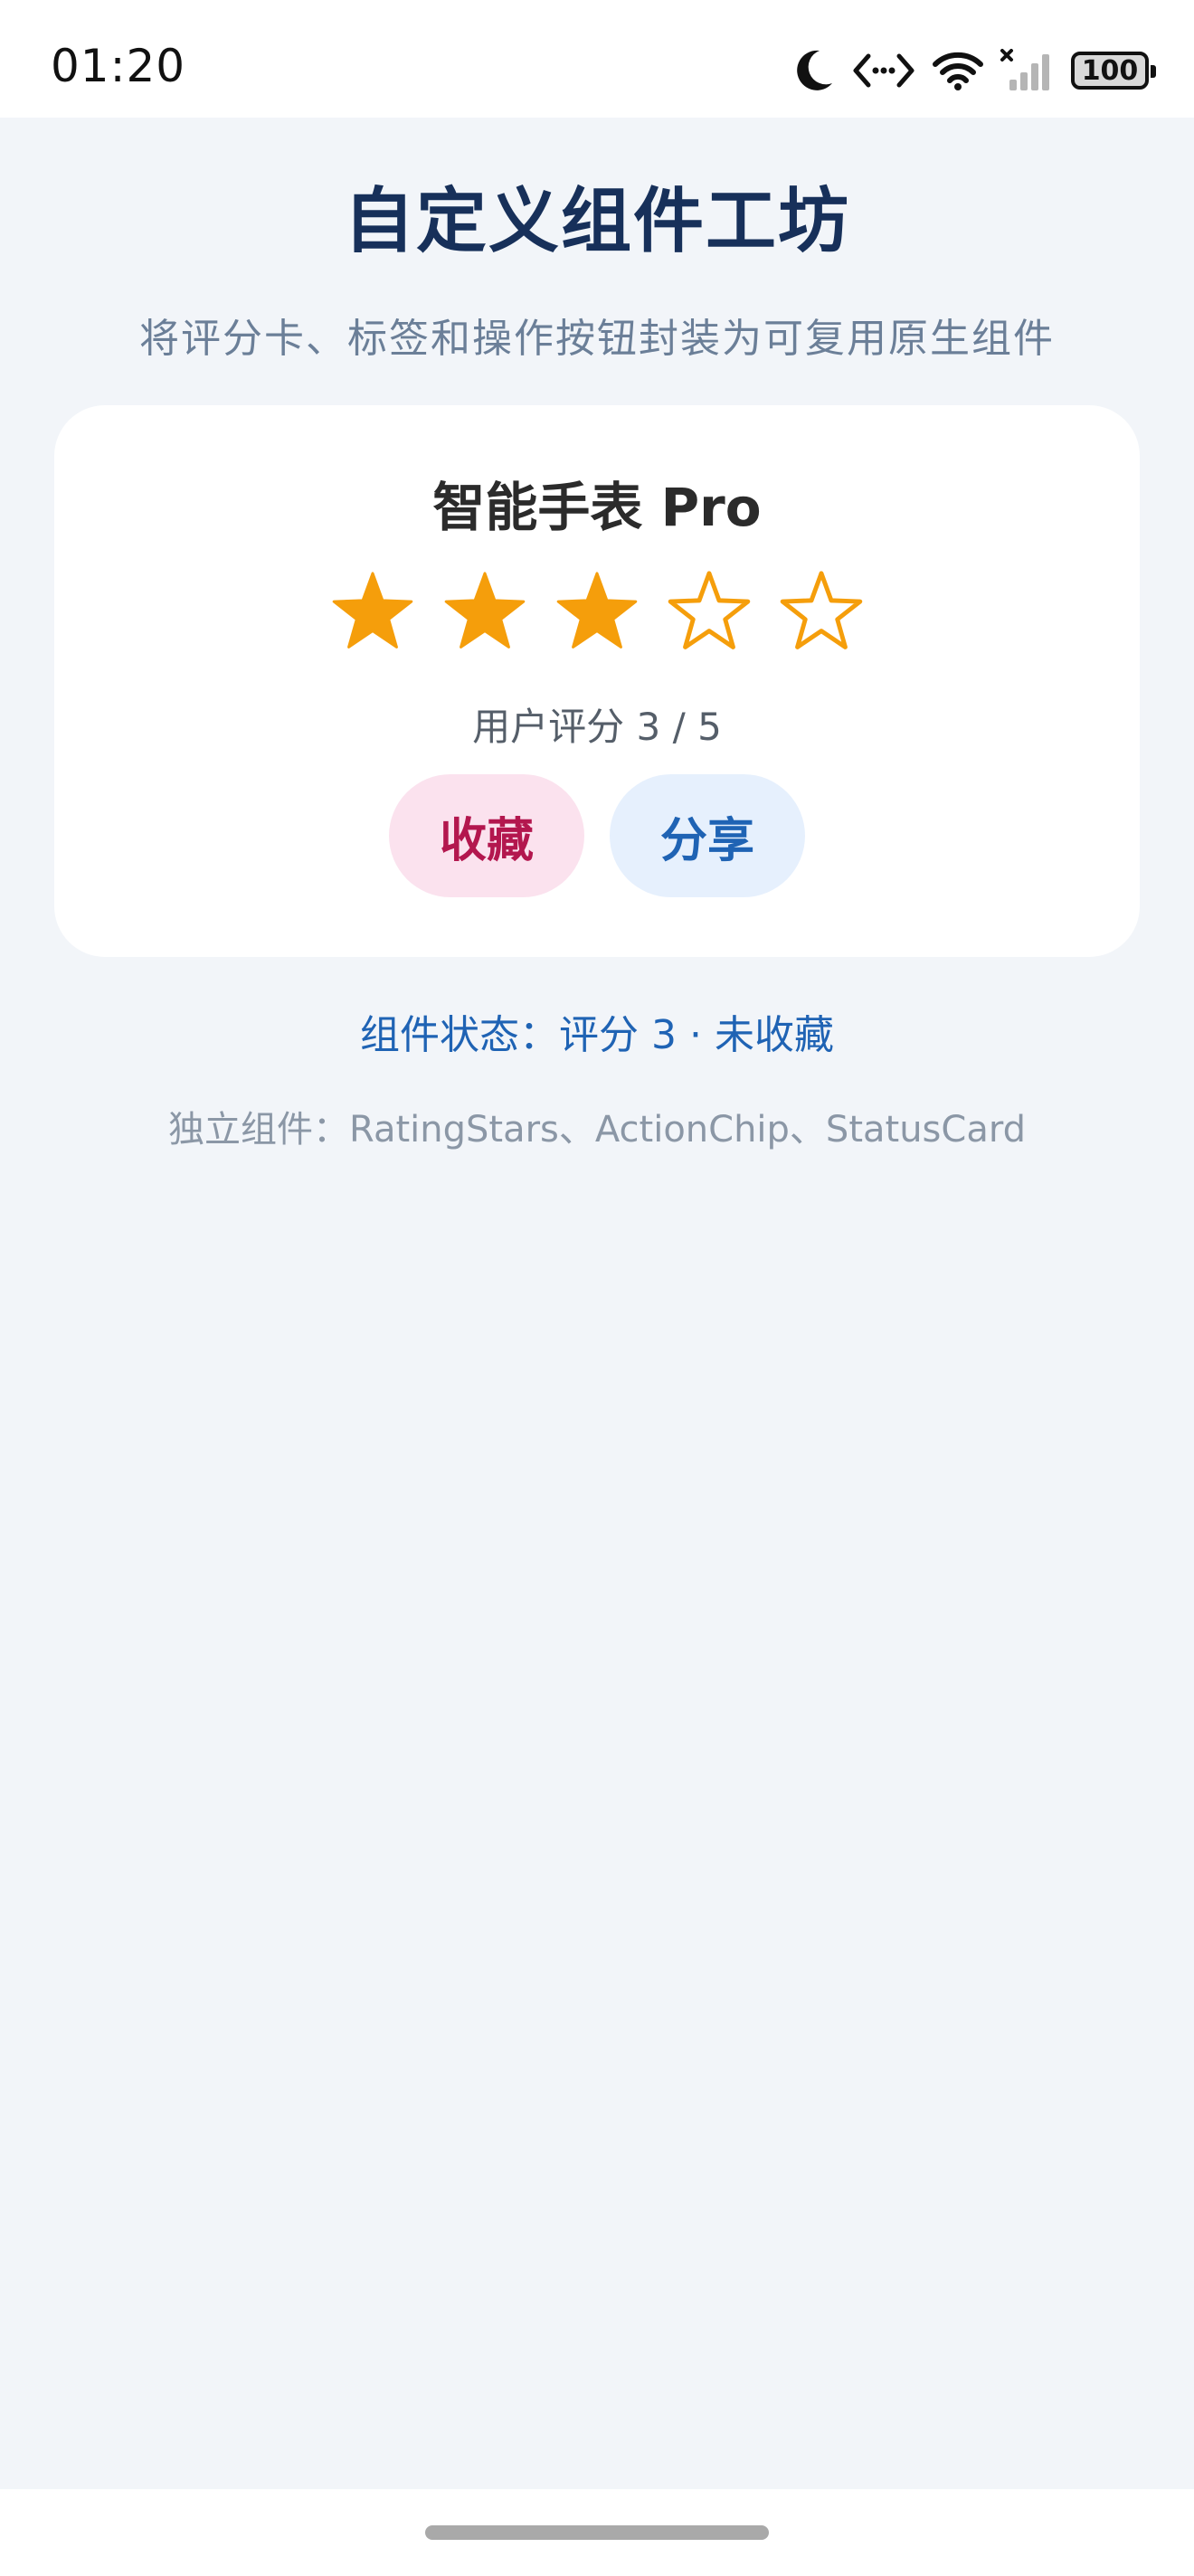 The height and width of the screenshot is (2576, 1194). What do you see at coordinates (597, 1035) in the screenshot?
I see `component-state-text: 组件状态：评分 3 · 未收藏` at bounding box center [597, 1035].